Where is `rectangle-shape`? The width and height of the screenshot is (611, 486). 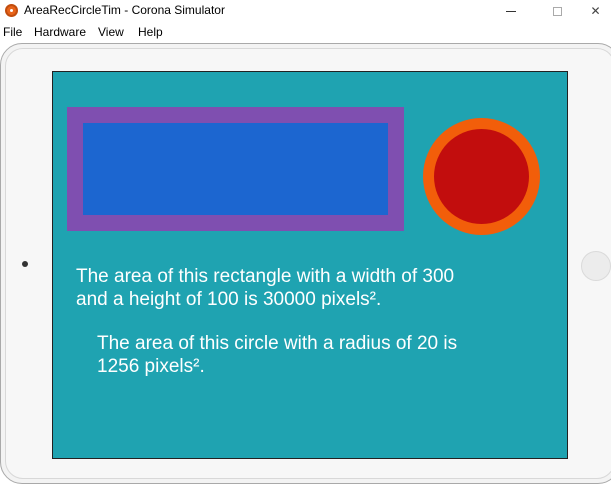 rectangle-shape is located at coordinates (235, 169).